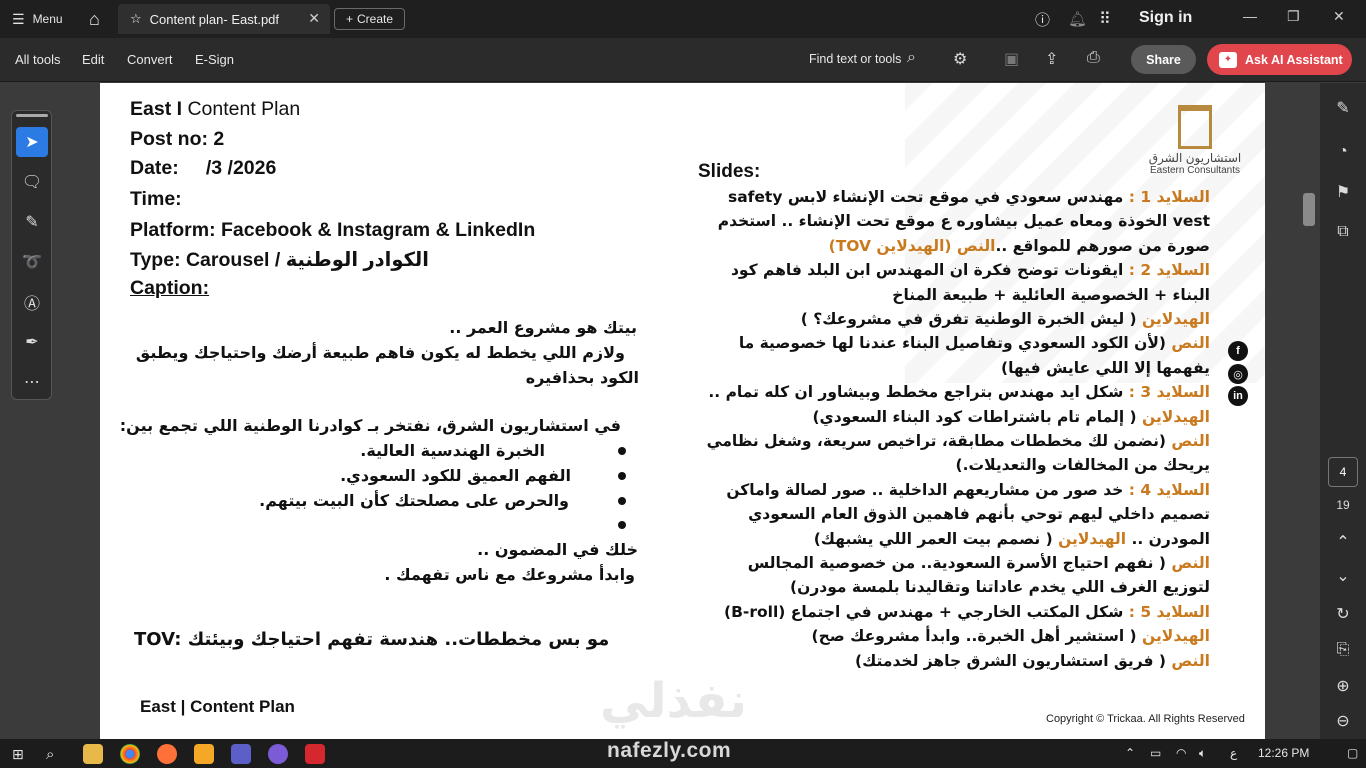 Image resolution: width=1366 pixels, height=768 pixels. Describe the element at coordinates (855, 59) in the screenshot. I see `find-text-button: Find text or tools` at that location.